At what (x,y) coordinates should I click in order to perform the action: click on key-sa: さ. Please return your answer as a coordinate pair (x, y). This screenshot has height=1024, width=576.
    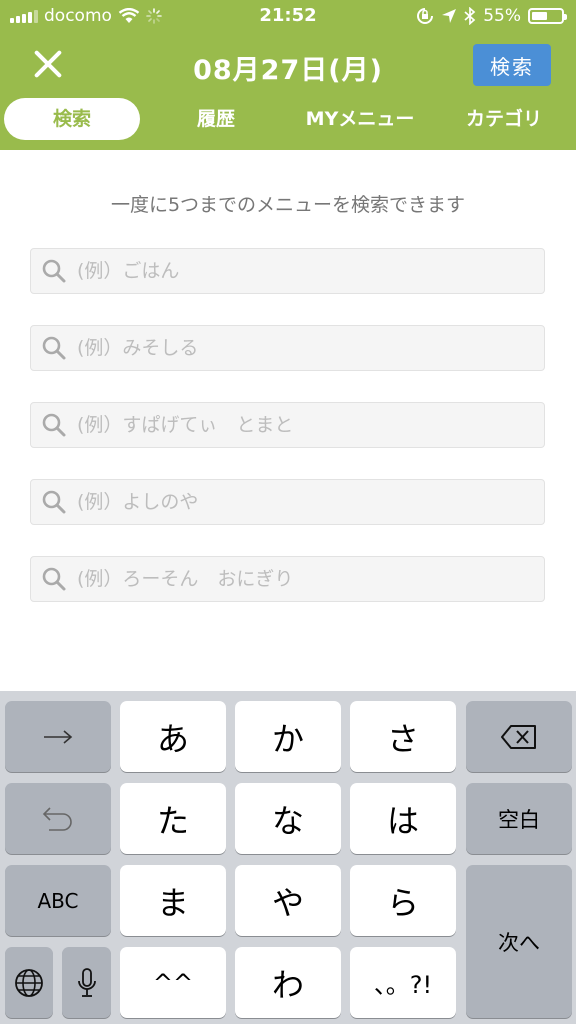
    Looking at the image, I should click on (403, 736).